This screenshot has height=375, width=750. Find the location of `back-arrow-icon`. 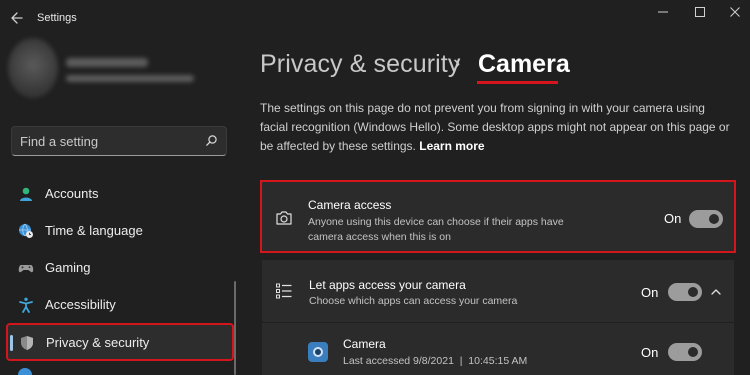

back-arrow-icon is located at coordinates (17, 18).